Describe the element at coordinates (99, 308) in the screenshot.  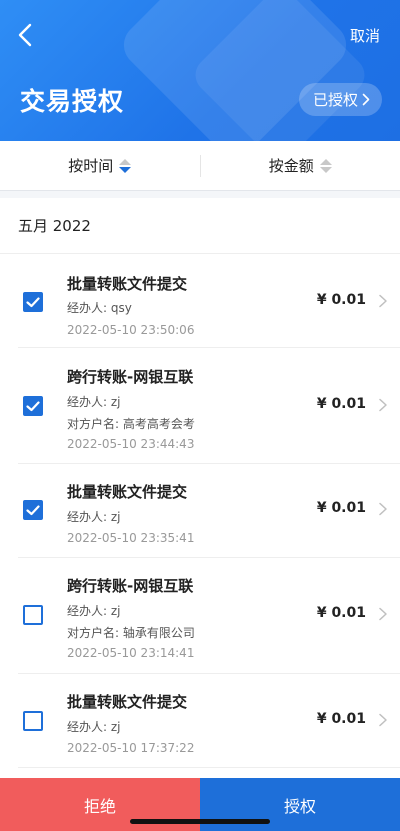
I see `transaction-handler: 经办人: qsy` at that location.